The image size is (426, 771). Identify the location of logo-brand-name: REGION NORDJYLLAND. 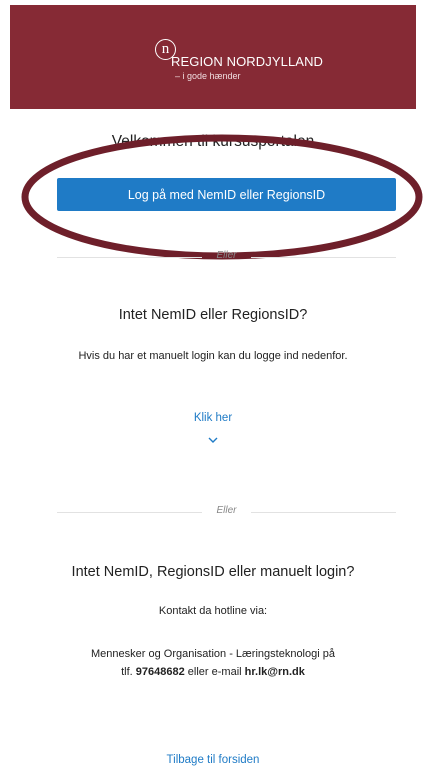
(247, 61).